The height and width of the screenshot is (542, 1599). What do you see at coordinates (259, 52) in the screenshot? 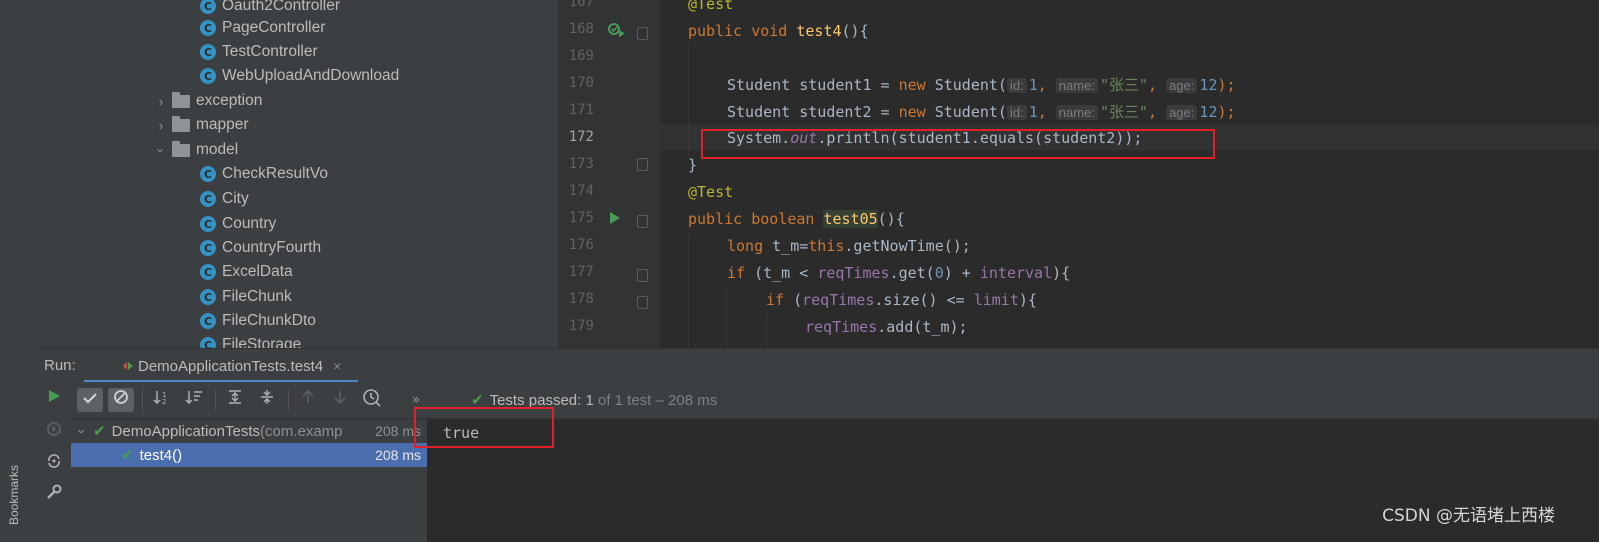
I see `tree-item-testcontroller: C TestController` at bounding box center [259, 52].